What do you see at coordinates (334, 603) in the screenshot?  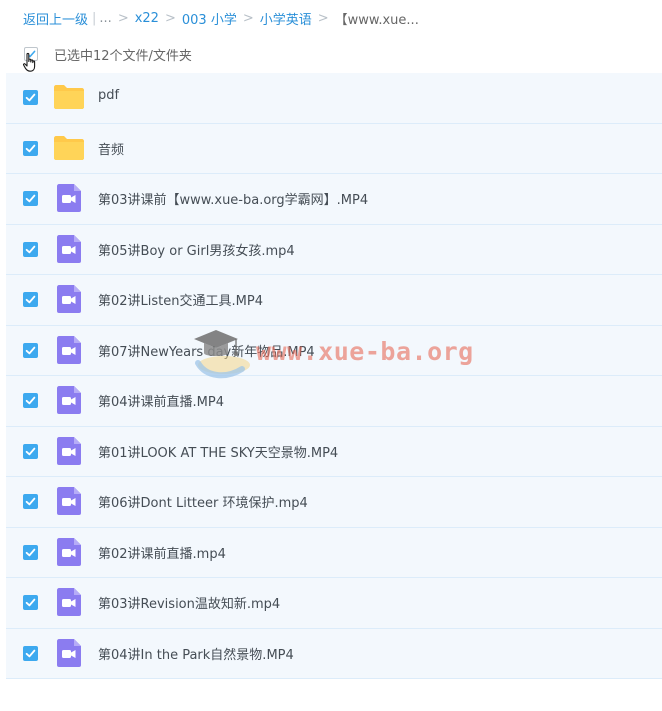 I see `file-row: 第03讲Revision温故知新.mp4` at bounding box center [334, 603].